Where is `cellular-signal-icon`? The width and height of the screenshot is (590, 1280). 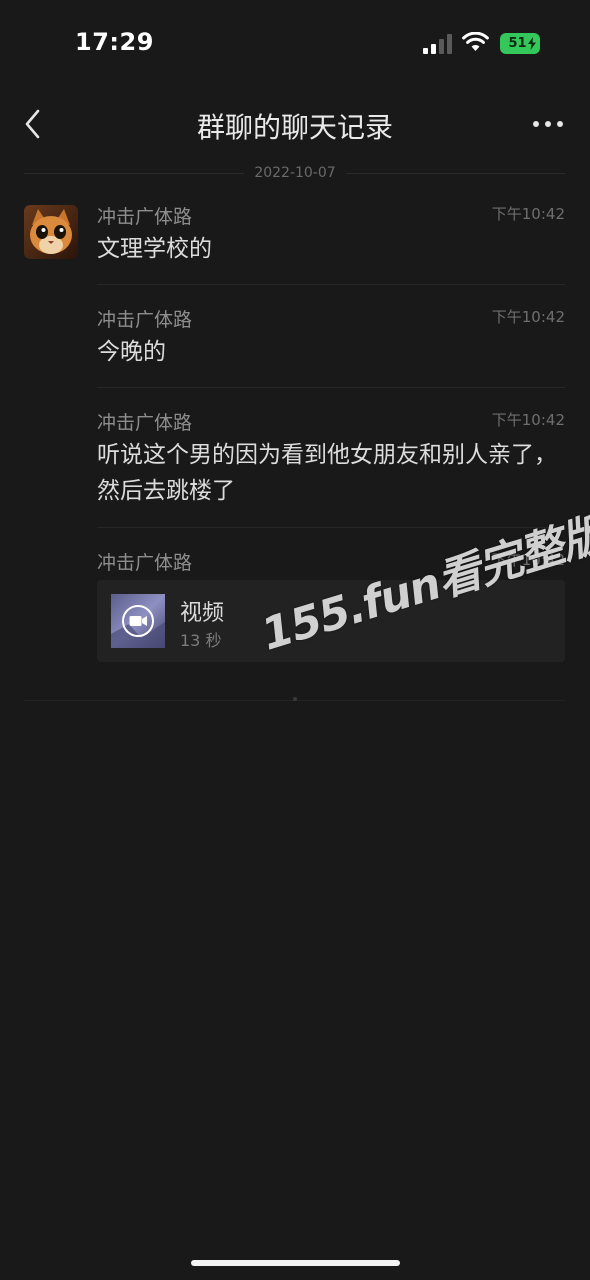 cellular-signal-icon is located at coordinates (437, 44).